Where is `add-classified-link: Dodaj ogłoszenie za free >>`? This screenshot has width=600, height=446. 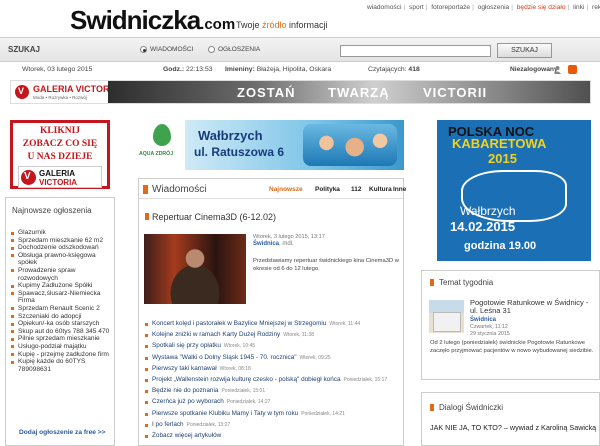 add-classified-link: Dodaj ogłoszenie za free >> is located at coordinates (62, 432).